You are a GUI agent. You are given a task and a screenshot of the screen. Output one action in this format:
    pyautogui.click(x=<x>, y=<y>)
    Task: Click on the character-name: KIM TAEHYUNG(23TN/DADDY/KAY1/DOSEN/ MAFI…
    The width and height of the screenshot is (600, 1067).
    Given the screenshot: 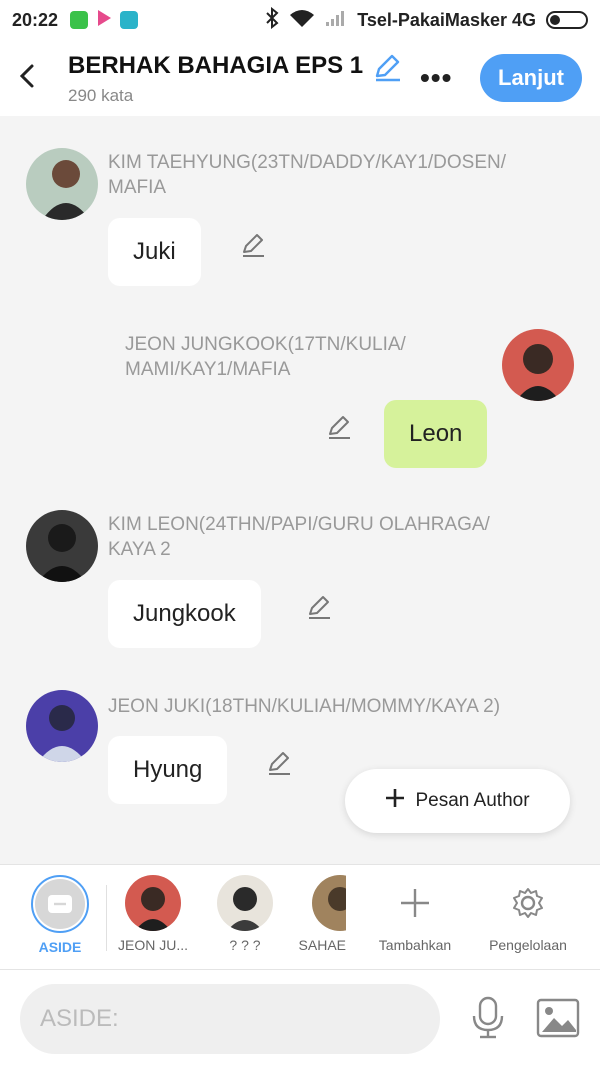 What is the action you would take?
    pyautogui.click(x=307, y=175)
    